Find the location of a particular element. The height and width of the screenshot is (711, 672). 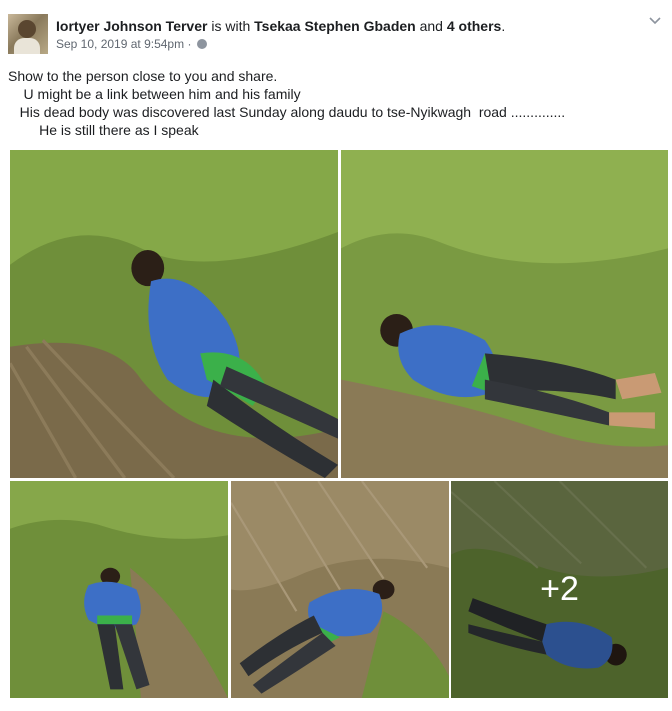

more-photos-count: +2 is located at coordinates (559, 589).